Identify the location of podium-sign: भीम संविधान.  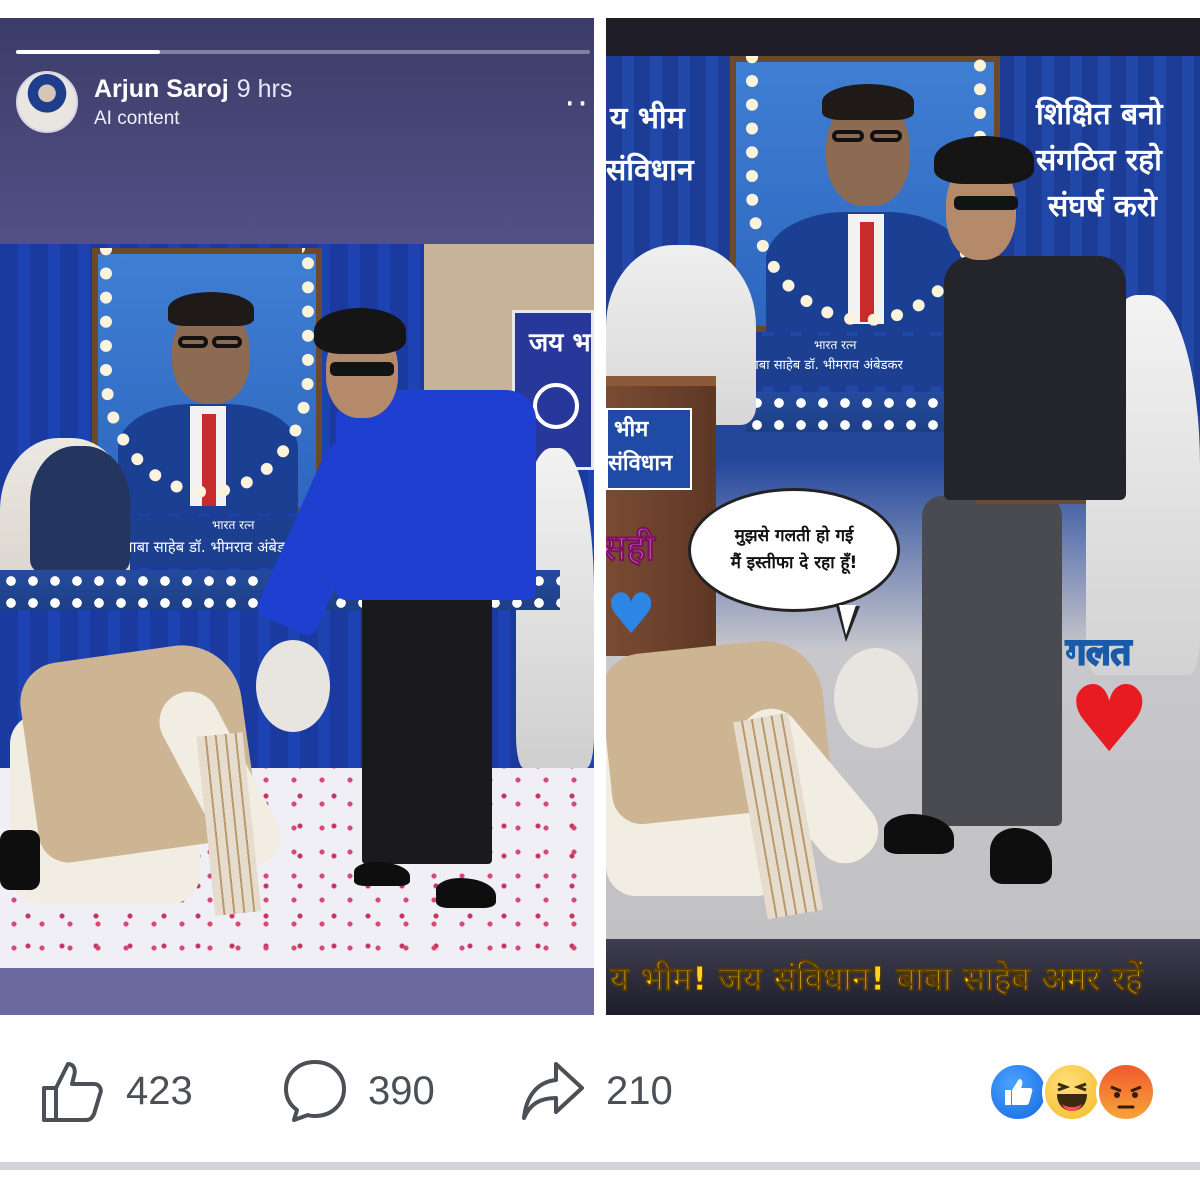
(649, 449).